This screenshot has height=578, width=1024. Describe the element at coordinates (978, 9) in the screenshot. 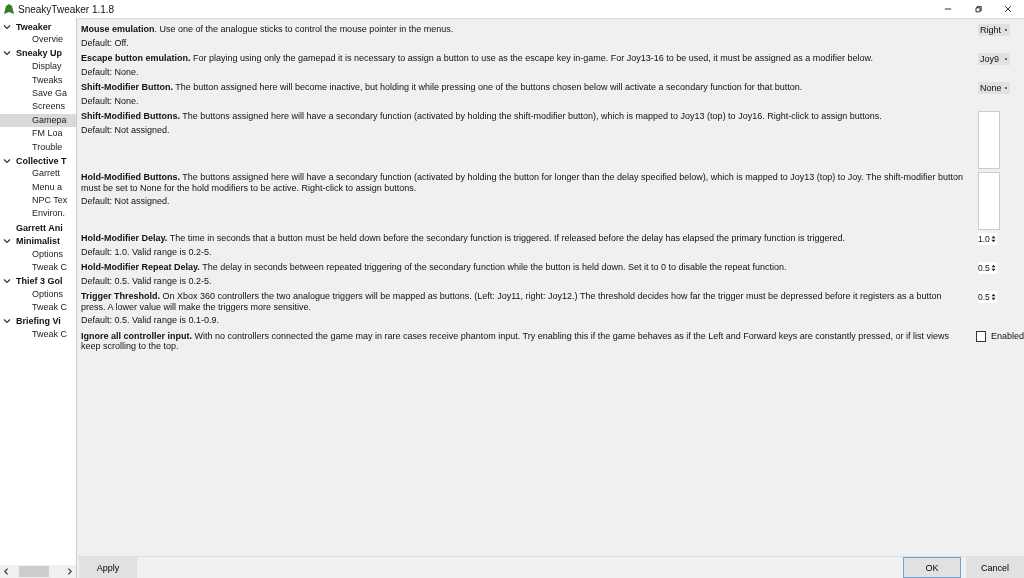

I see `restore-icon` at that location.